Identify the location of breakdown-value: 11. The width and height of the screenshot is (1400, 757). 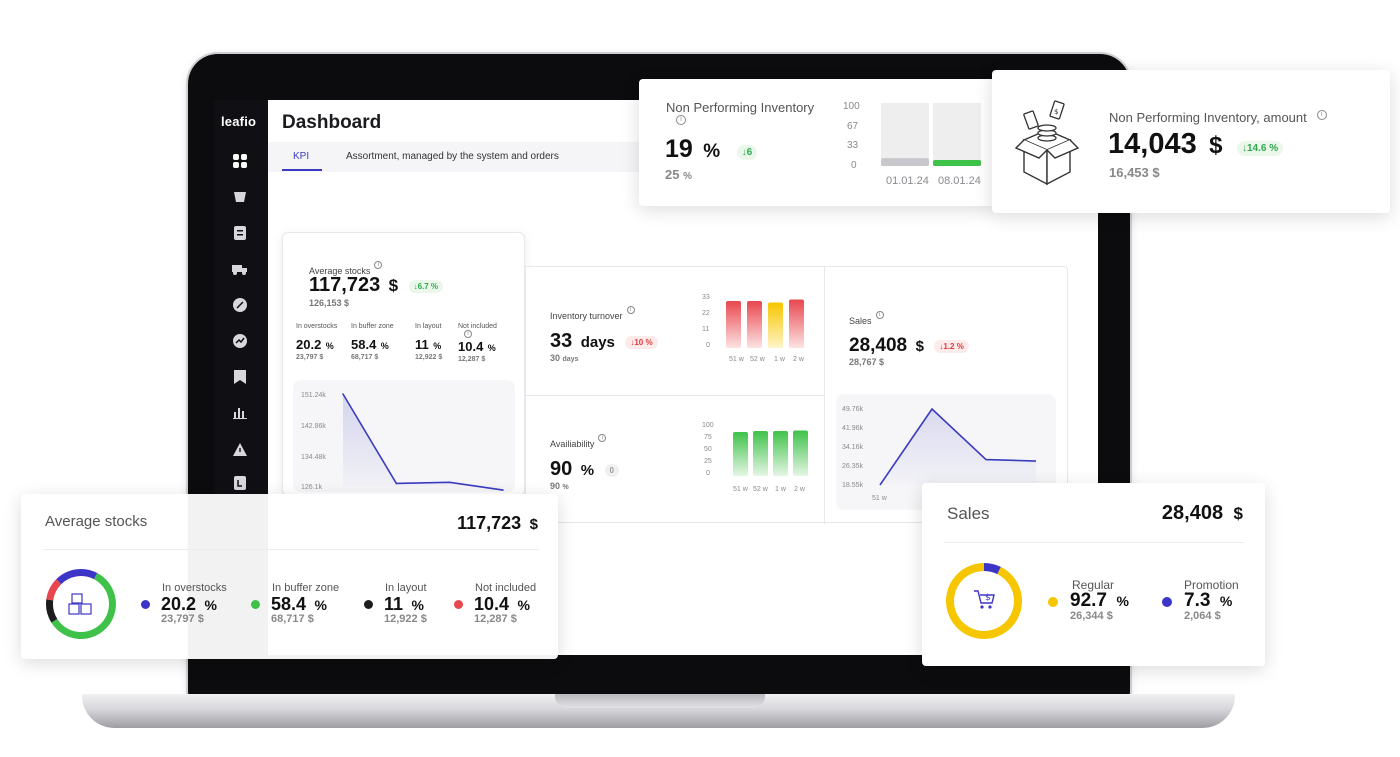
(422, 344).